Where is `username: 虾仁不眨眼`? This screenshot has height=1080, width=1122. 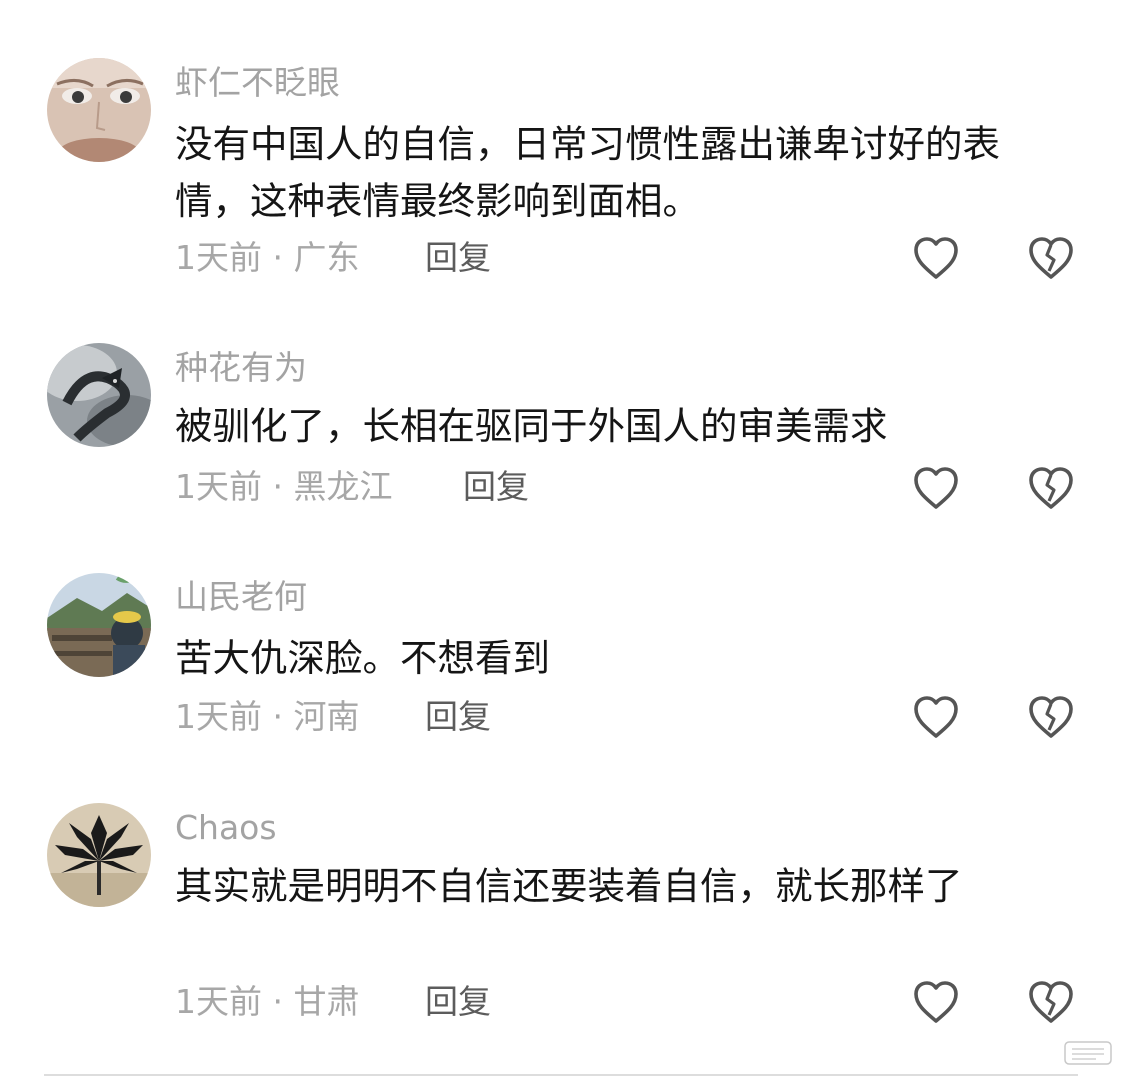
username: 虾仁不眨眼 is located at coordinates (257, 83).